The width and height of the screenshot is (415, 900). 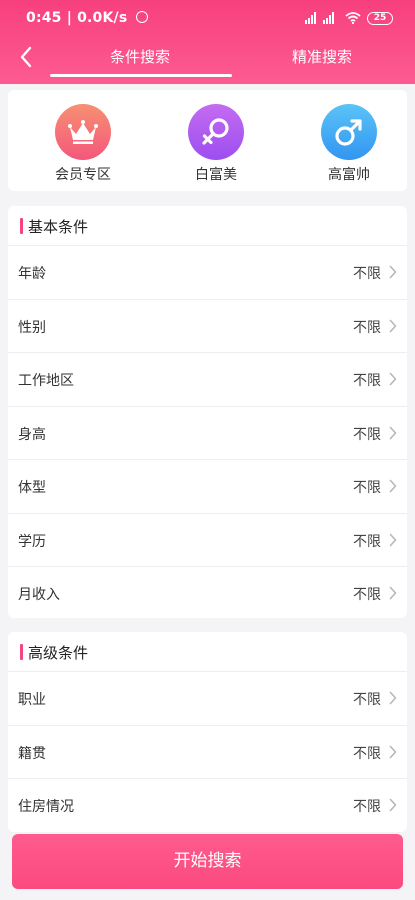 What do you see at coordinates (207, 18) in the screenshot?
I see `status-bar: 0:45 | 0.0K/s 25` at bounding box center [207, 18].